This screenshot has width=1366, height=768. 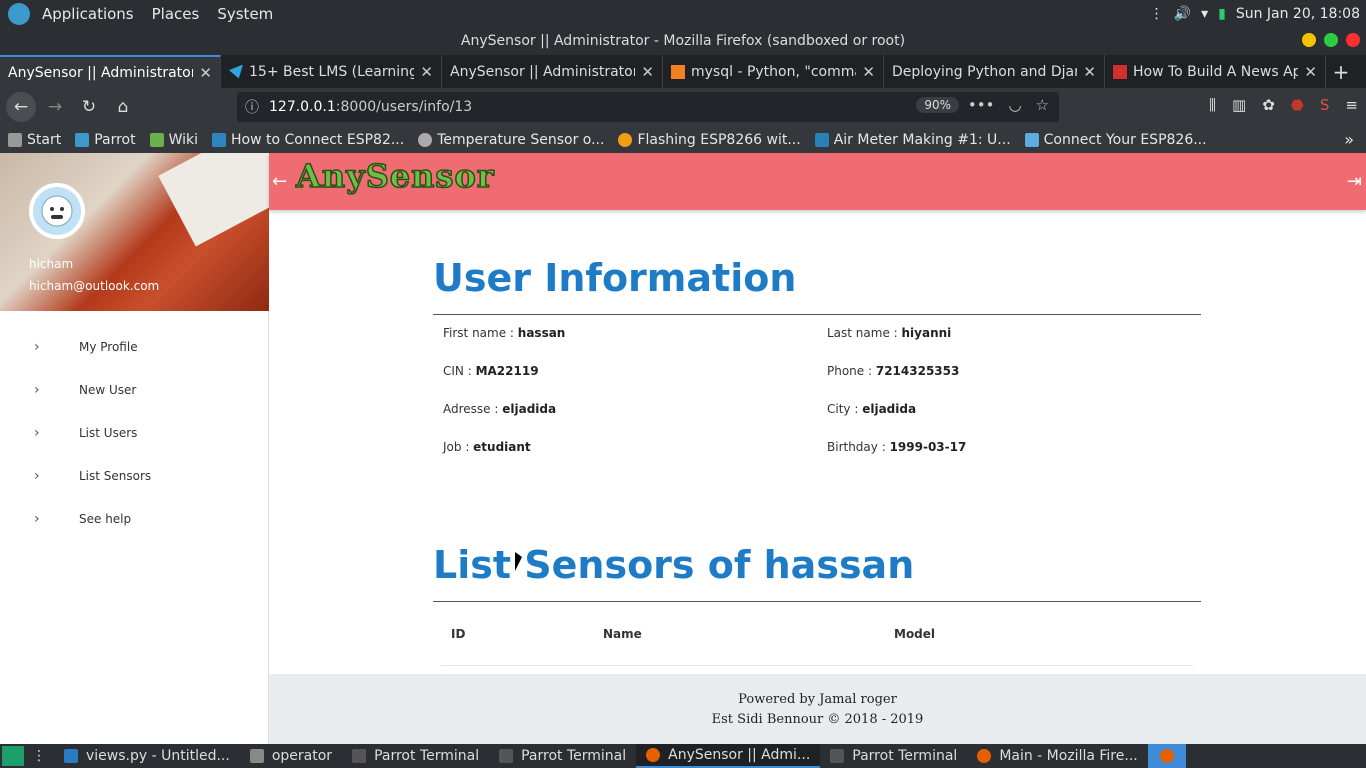 I want to click on header-background, so click(x=213, y=200).